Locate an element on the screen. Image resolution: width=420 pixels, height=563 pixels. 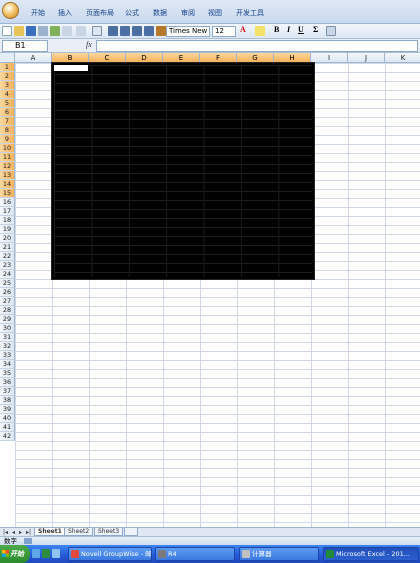
column-header-b: B is located at coordinates (70, 58).